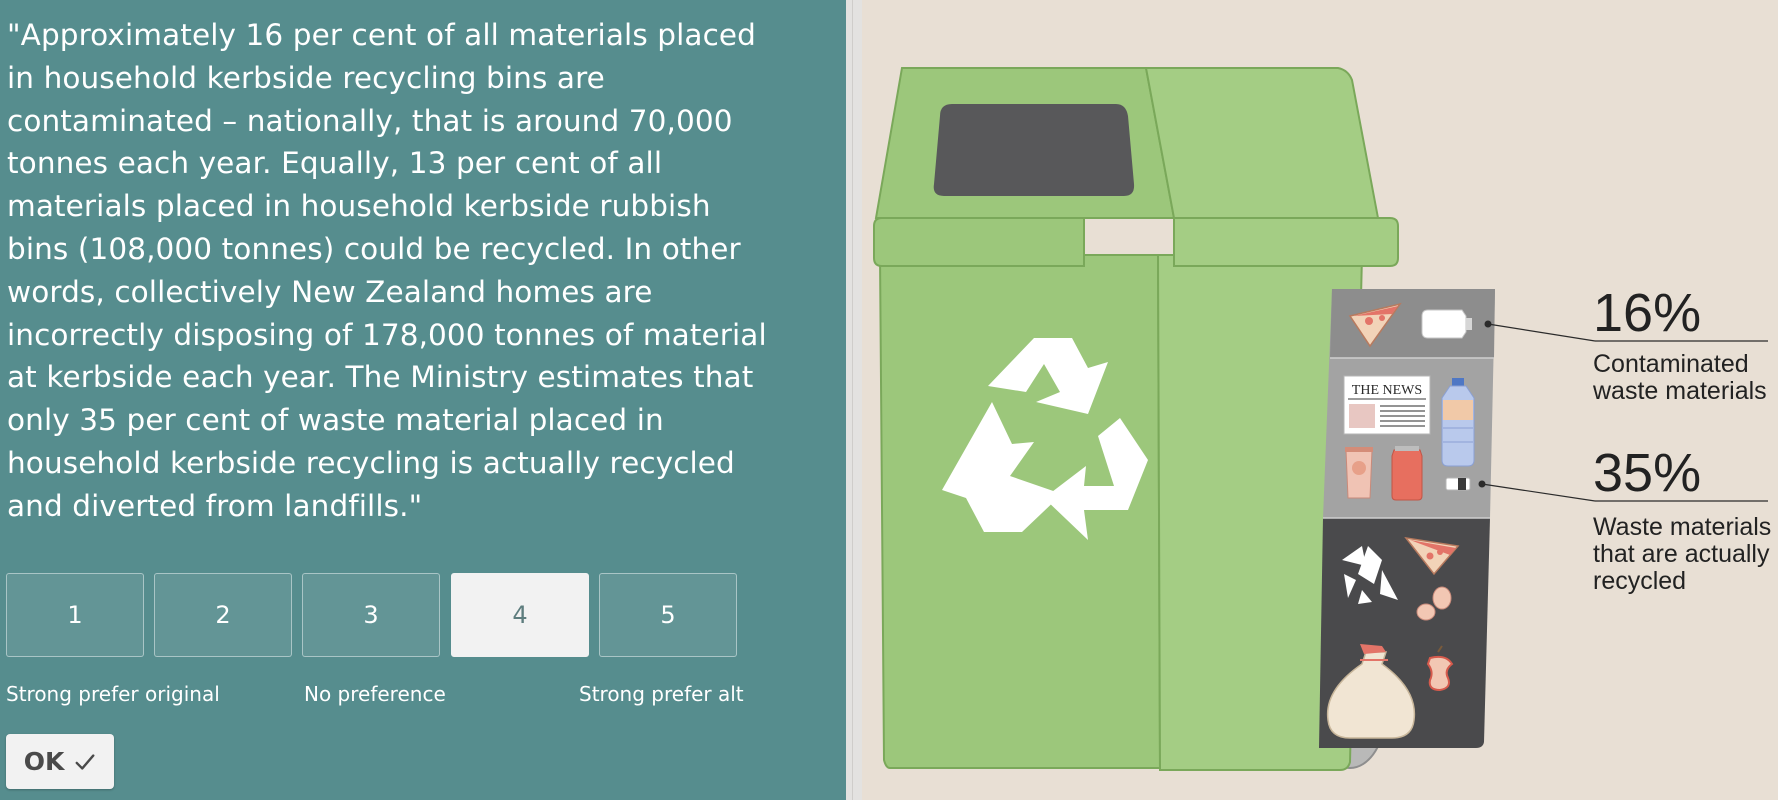  What do you see at coordinates (1446, 324) in the screenshot?
I see `plastic-container-icon` at bounding box center [1446, 324].